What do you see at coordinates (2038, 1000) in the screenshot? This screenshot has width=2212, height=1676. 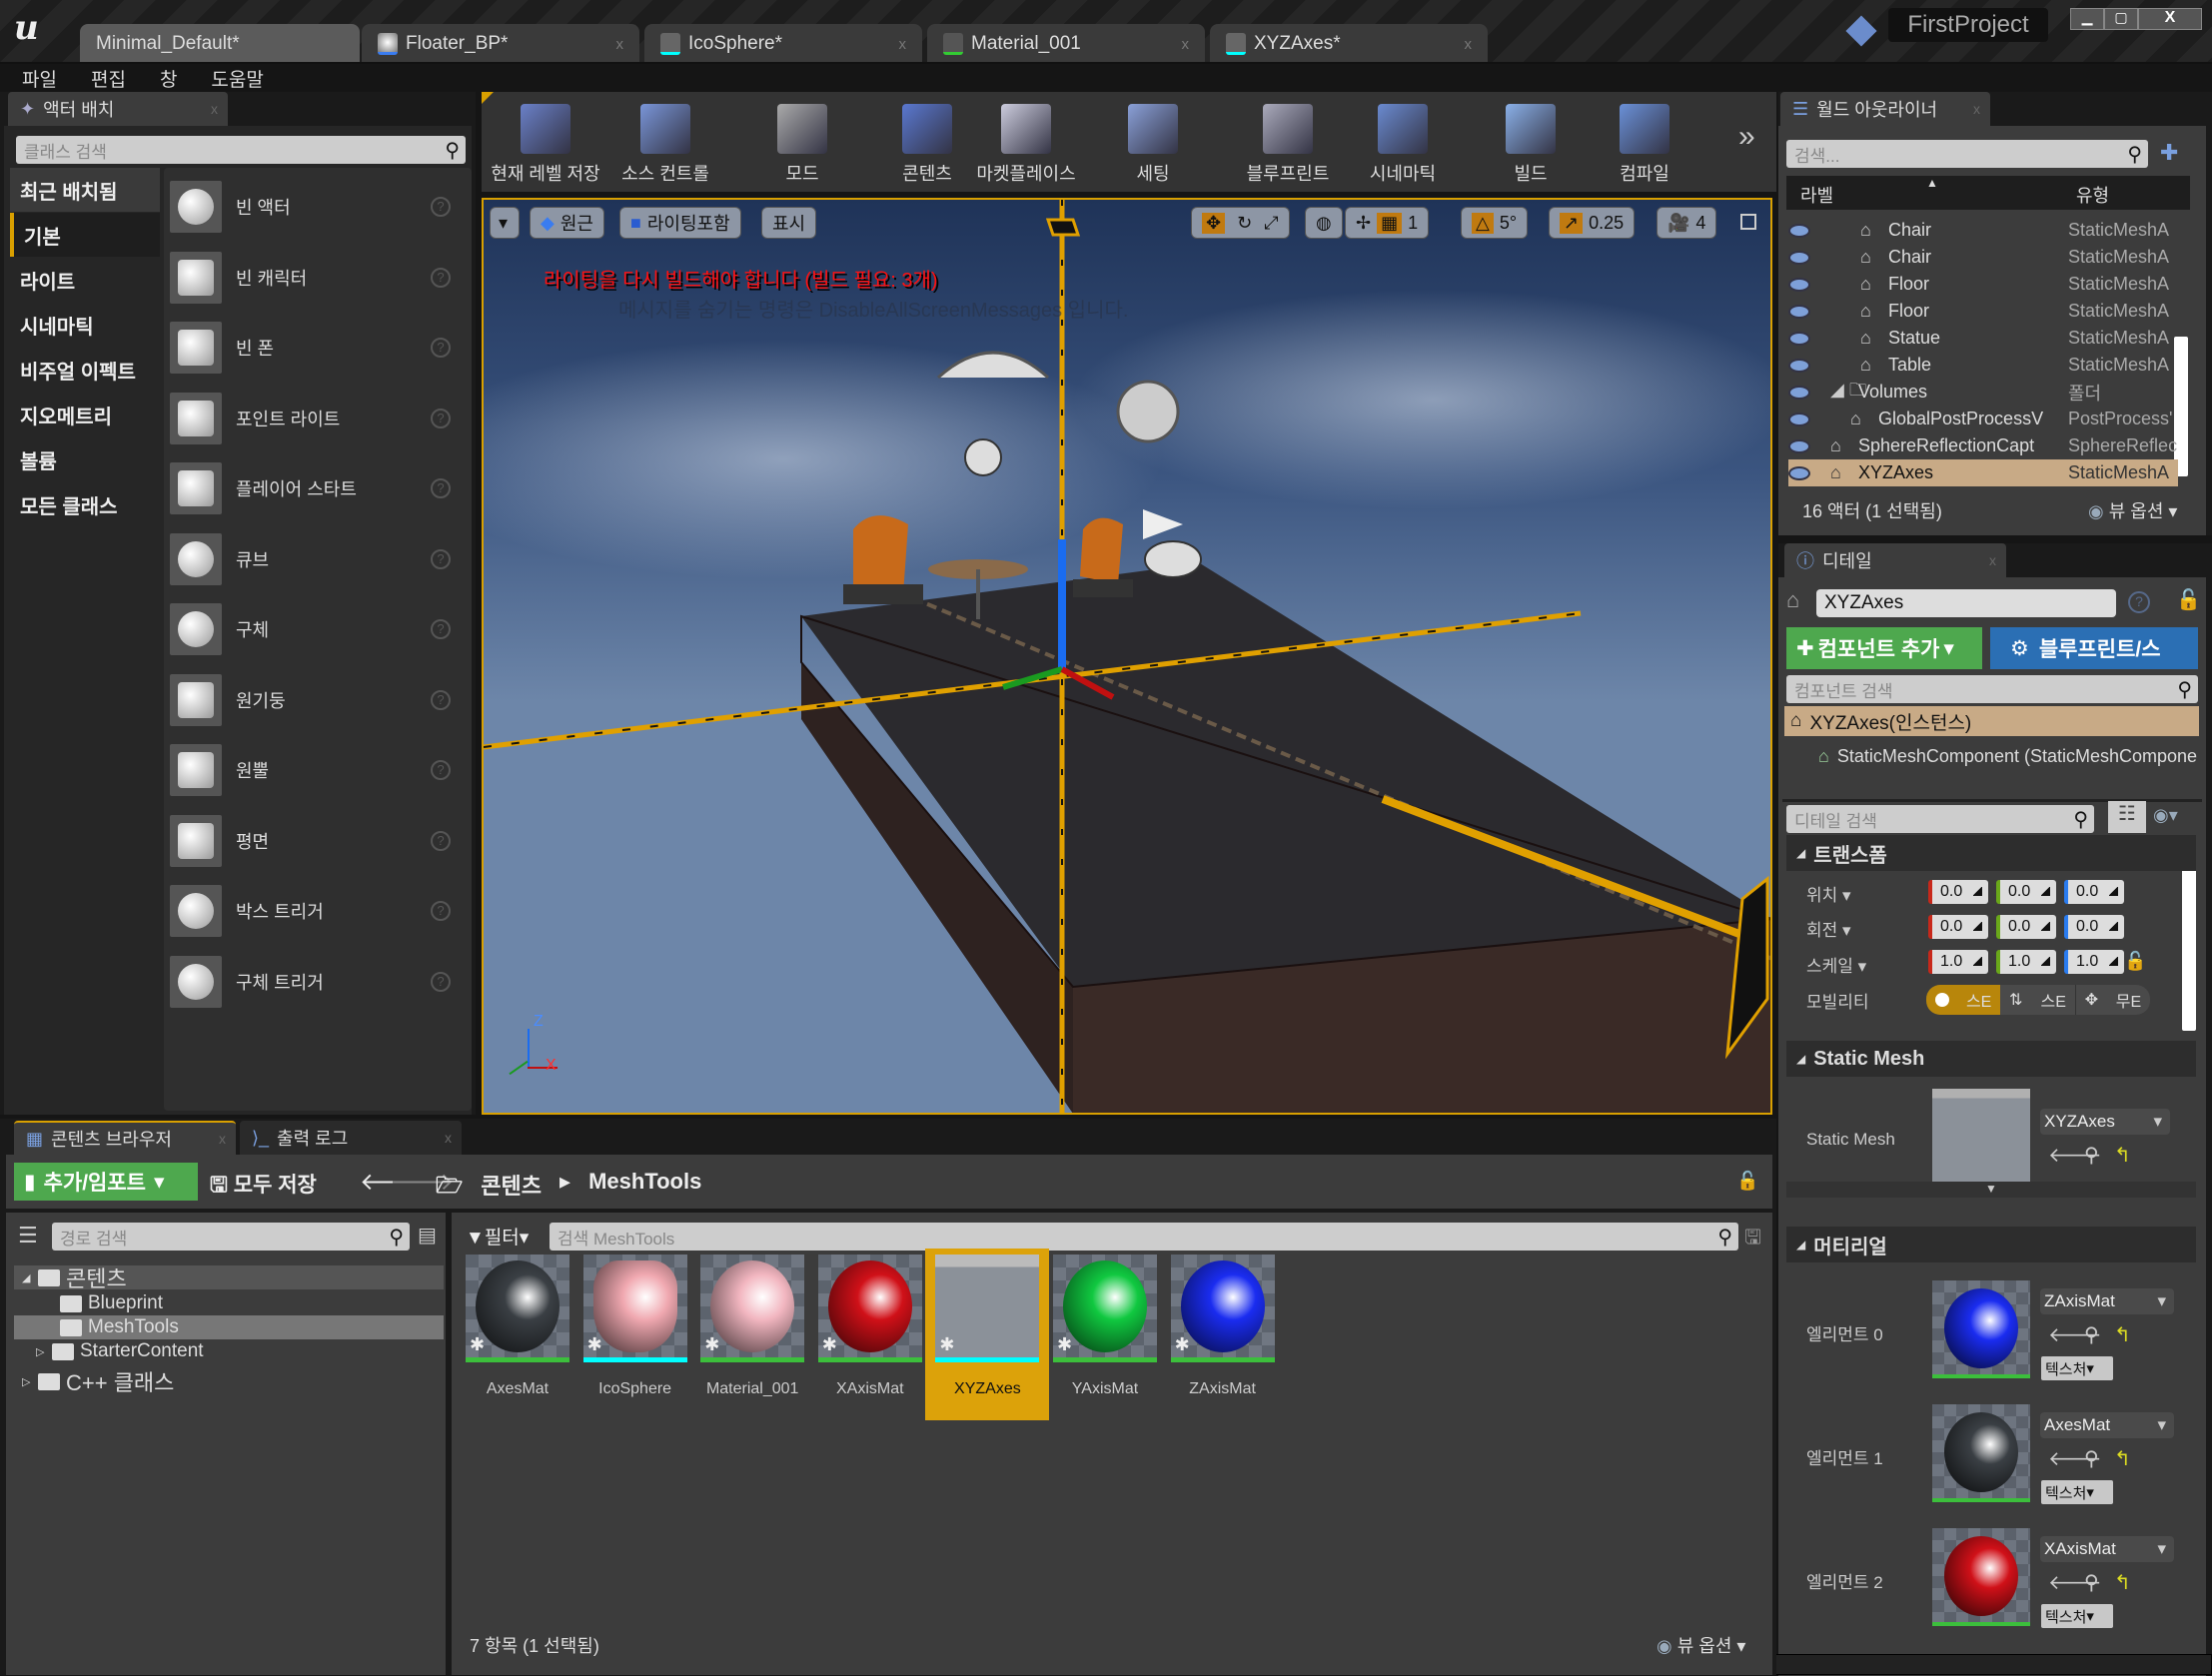 I see `mobility-stationary: ⇅ 스E` at bounding box center [2038, 1000].